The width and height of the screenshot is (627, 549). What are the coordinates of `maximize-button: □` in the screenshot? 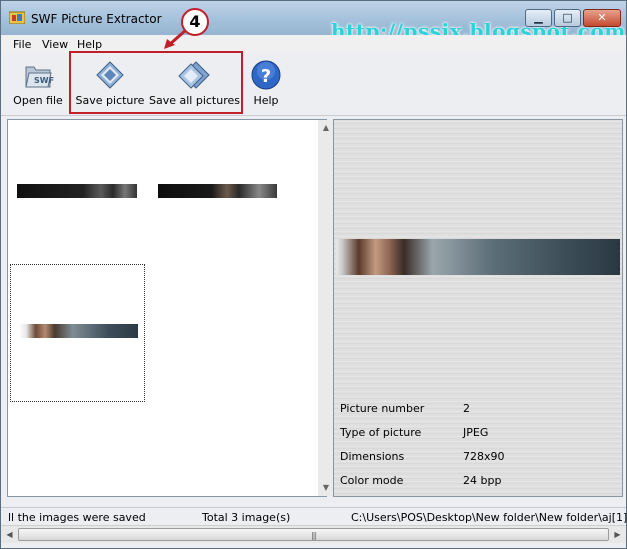 It's located at (567, 18).